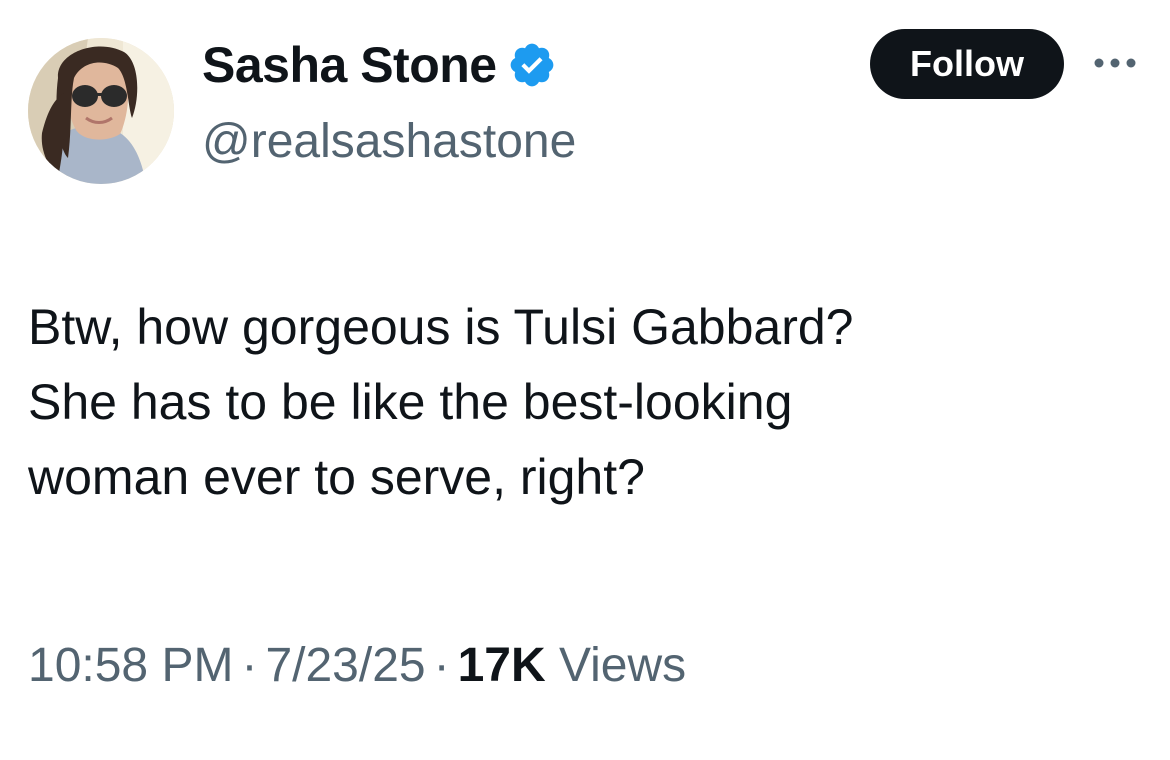 The image size is (1170, 760). I want to click on tweet-meta: 10:58 PM · 7/23/25 · 17K Views, so click(357, 665).